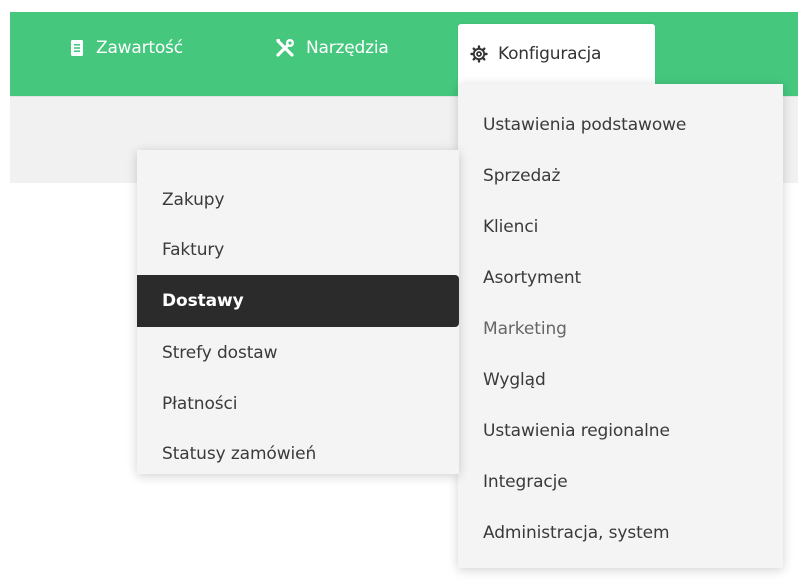  I want to click on submenu-item-zakupy: Zakupy, so click(298, 200).